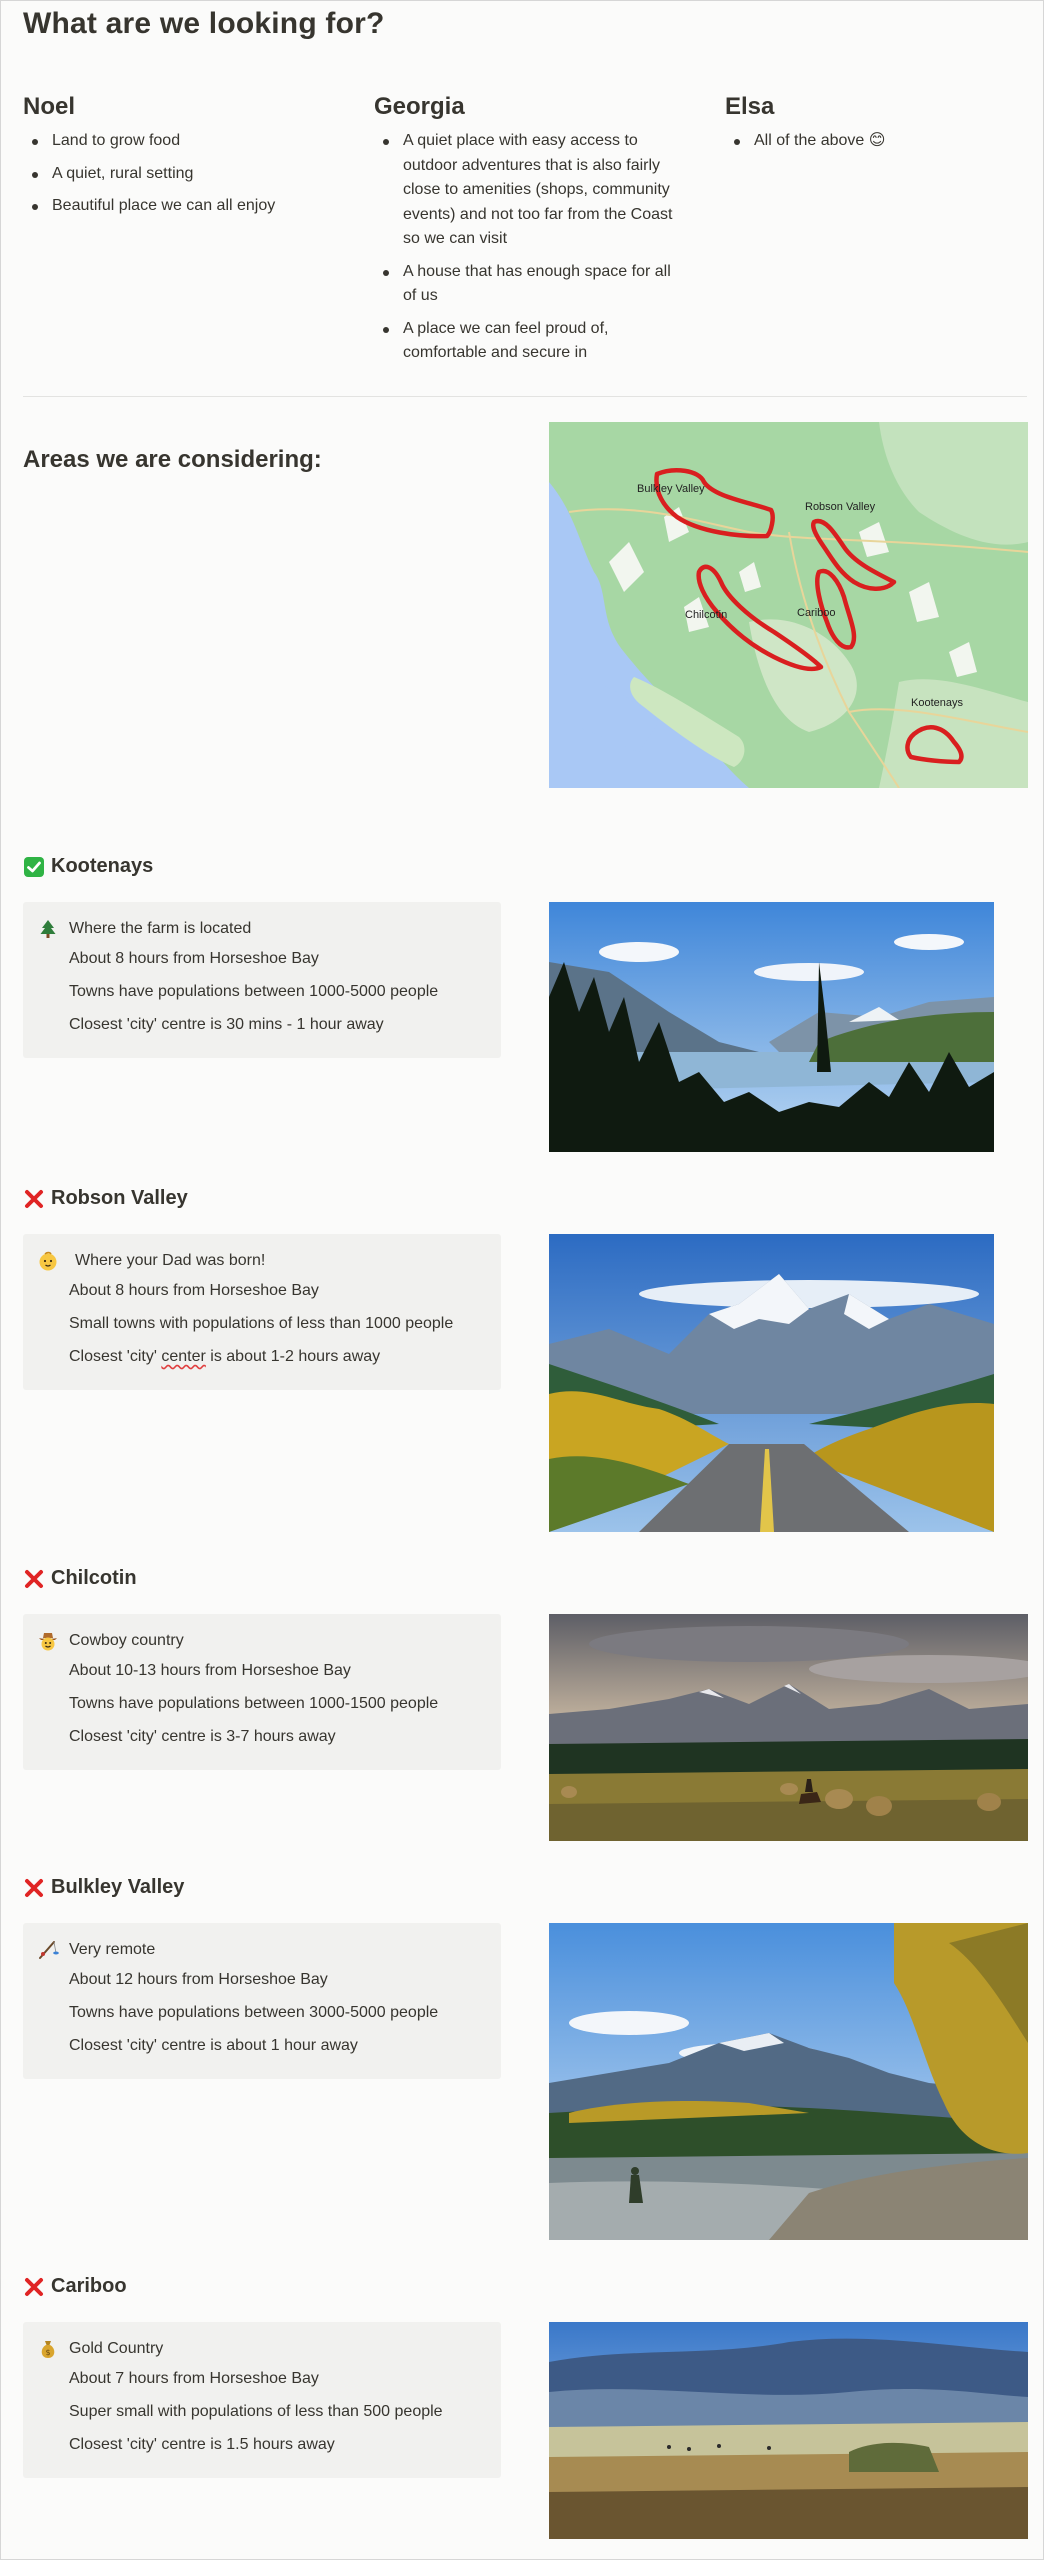 The image size is (1044, 2560). What do you see at coordinates (119, 1198) in the screenshot?
I see `section-title: Robson Valley` at bounding box center [119, 1198].